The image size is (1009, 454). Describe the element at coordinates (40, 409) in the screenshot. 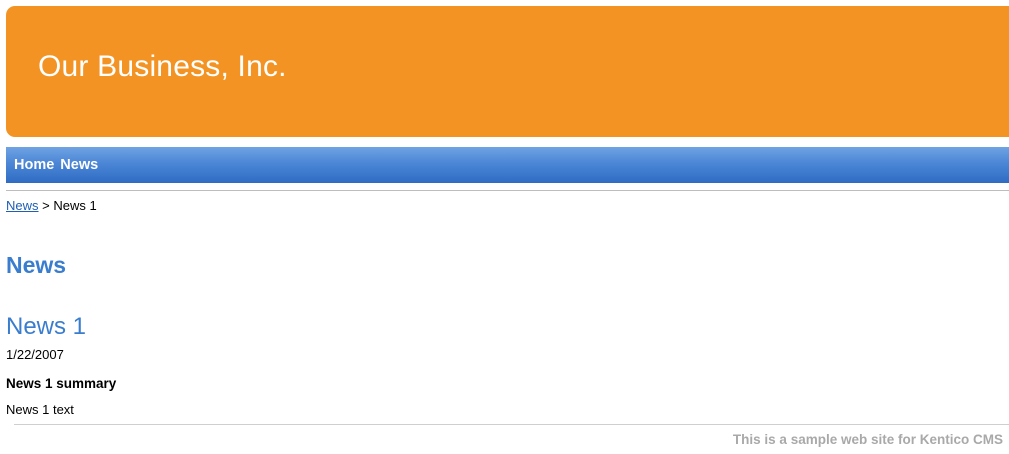

I see `article-text: News 1 text` at that location.